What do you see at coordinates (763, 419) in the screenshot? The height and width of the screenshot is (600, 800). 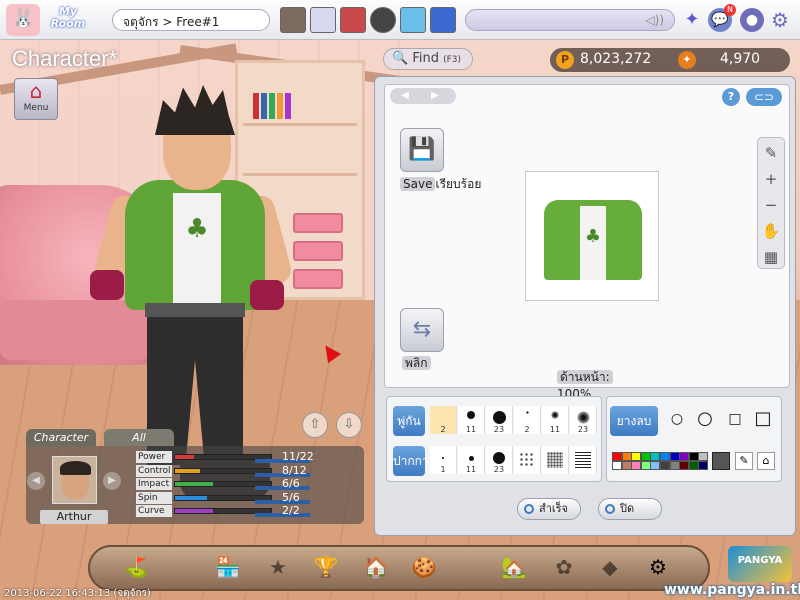 I see `eraser-large-square: □` at bounding box center [763, 419].